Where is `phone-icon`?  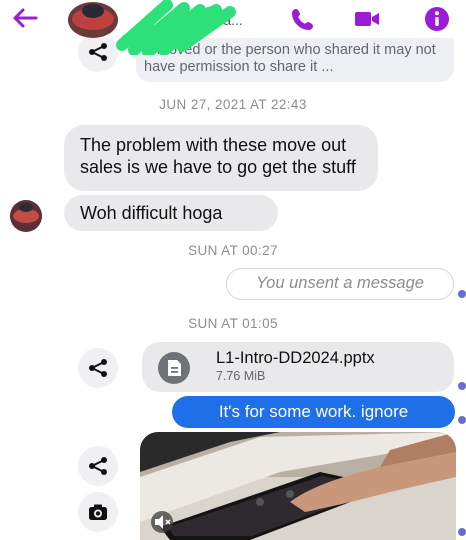
phone-icon is located at coordinates (303, 19).